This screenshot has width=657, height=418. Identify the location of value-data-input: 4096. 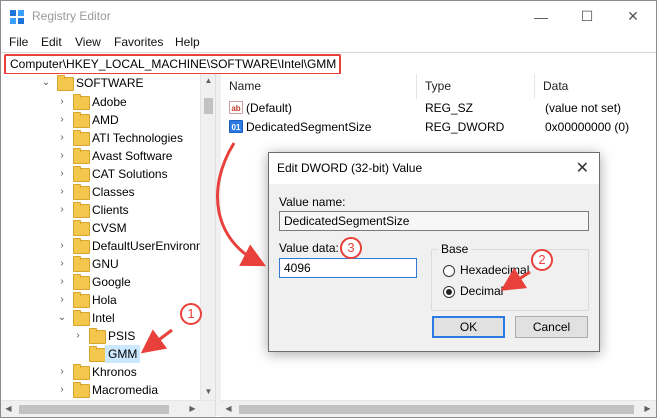
(348, 268).